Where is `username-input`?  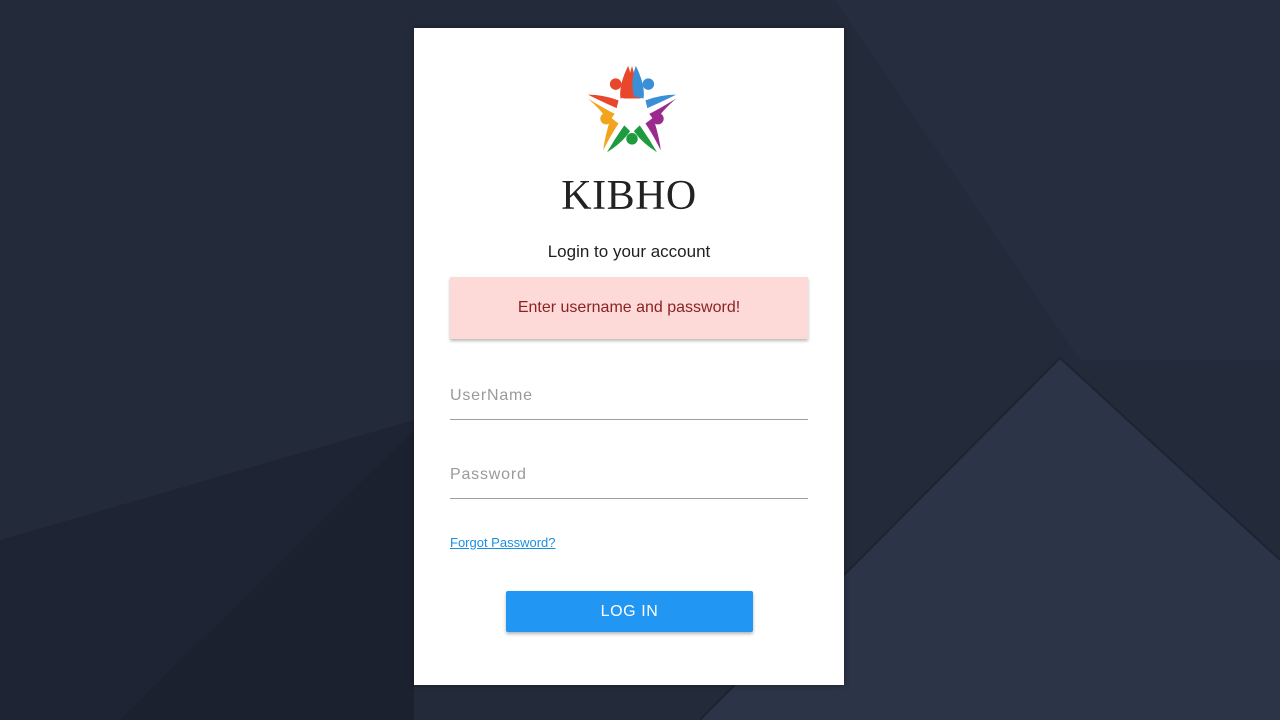 username-input is located at coordinates (629, 398).